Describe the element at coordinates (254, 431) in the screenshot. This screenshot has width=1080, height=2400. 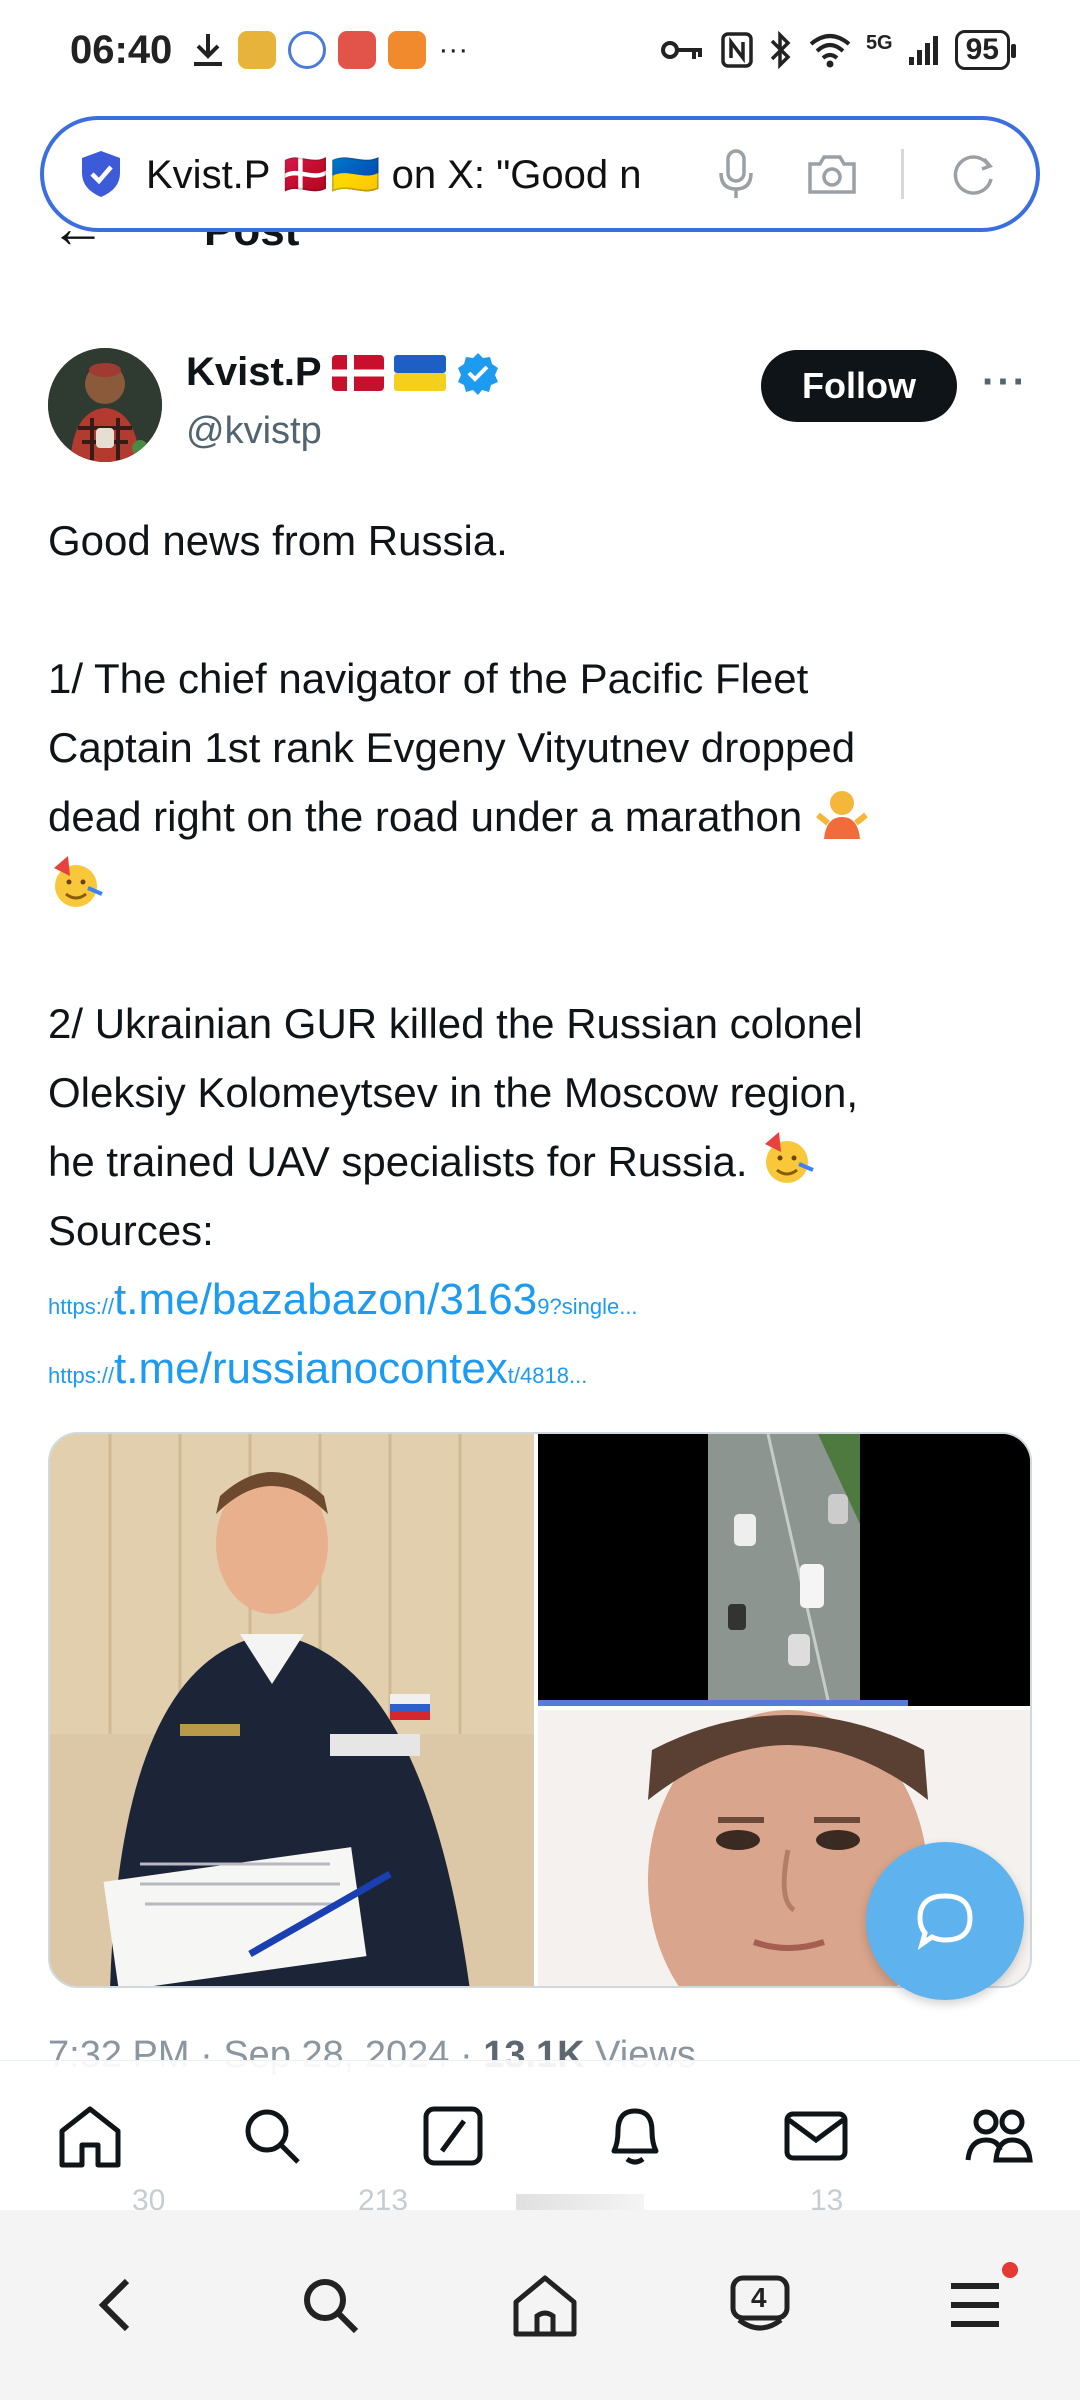
I see `author-handle: @kvistp` at that location.